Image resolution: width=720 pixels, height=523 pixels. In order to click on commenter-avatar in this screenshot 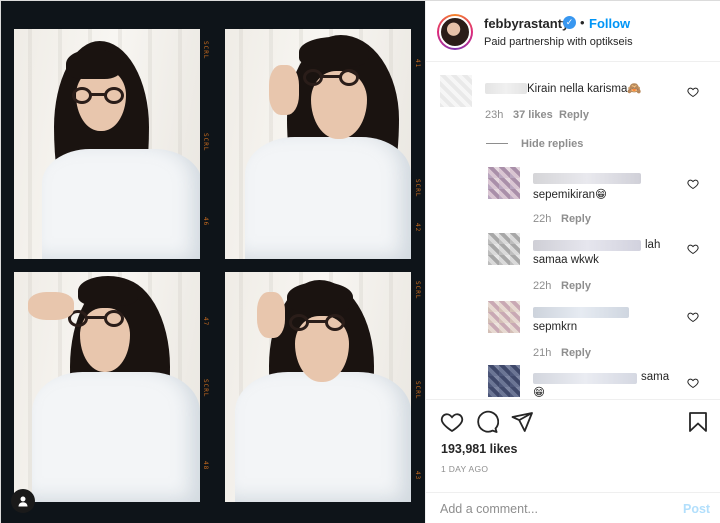, I will do `click(456, 91)`.